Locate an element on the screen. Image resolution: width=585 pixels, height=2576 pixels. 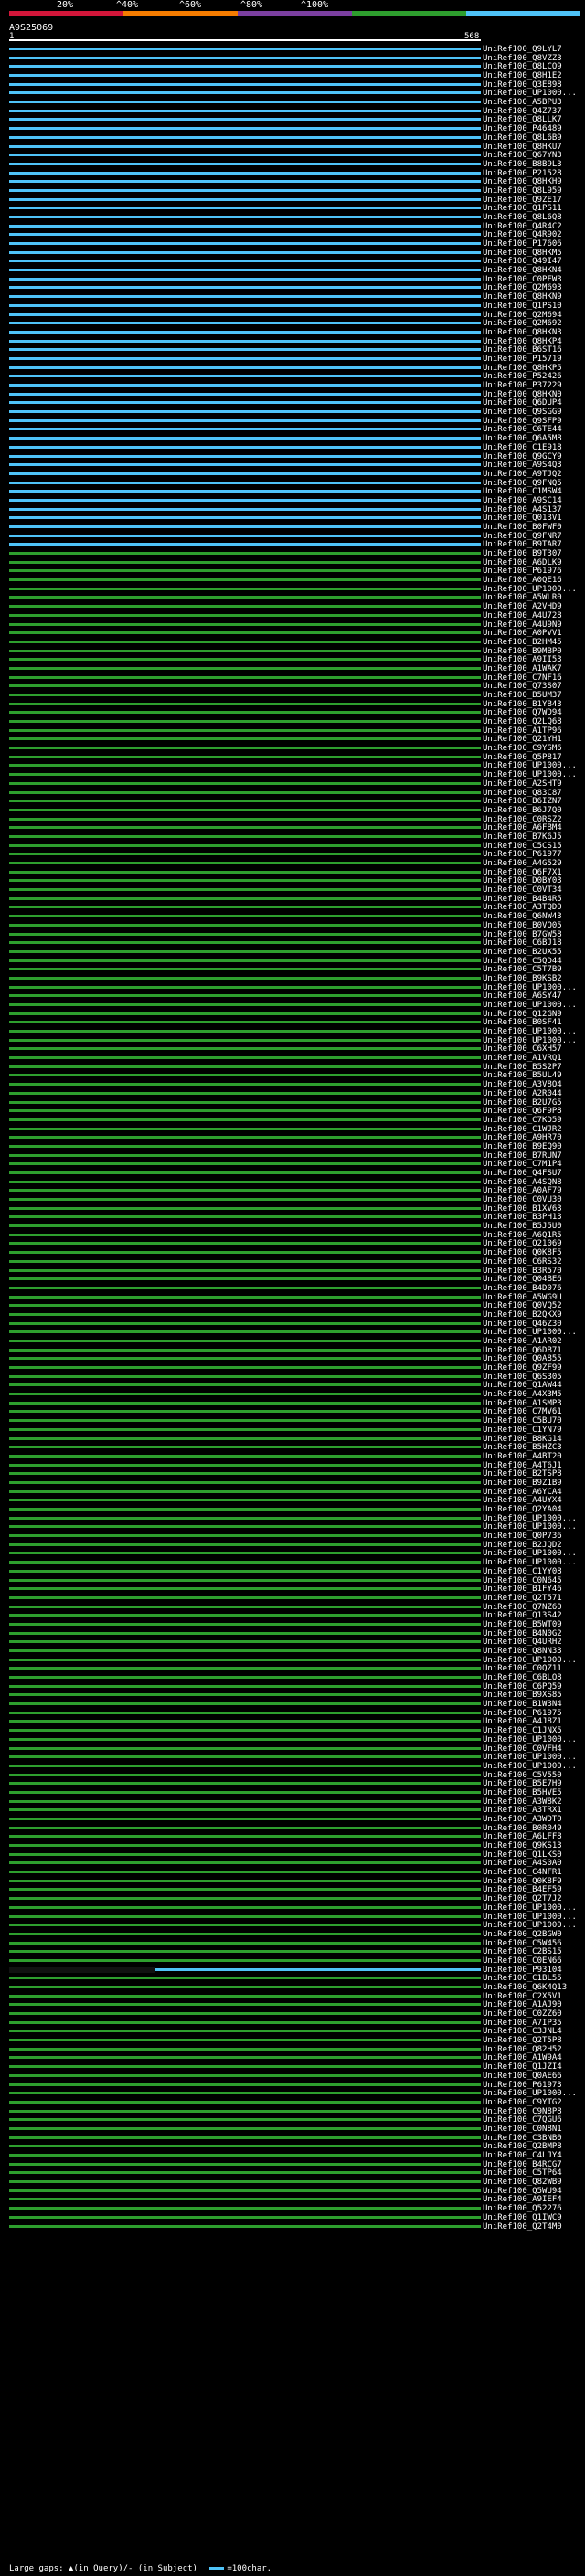
large-gaps-note: Large gaps: ▲(in Query)/- (in Subject) is located at coordinates (103, 2568).